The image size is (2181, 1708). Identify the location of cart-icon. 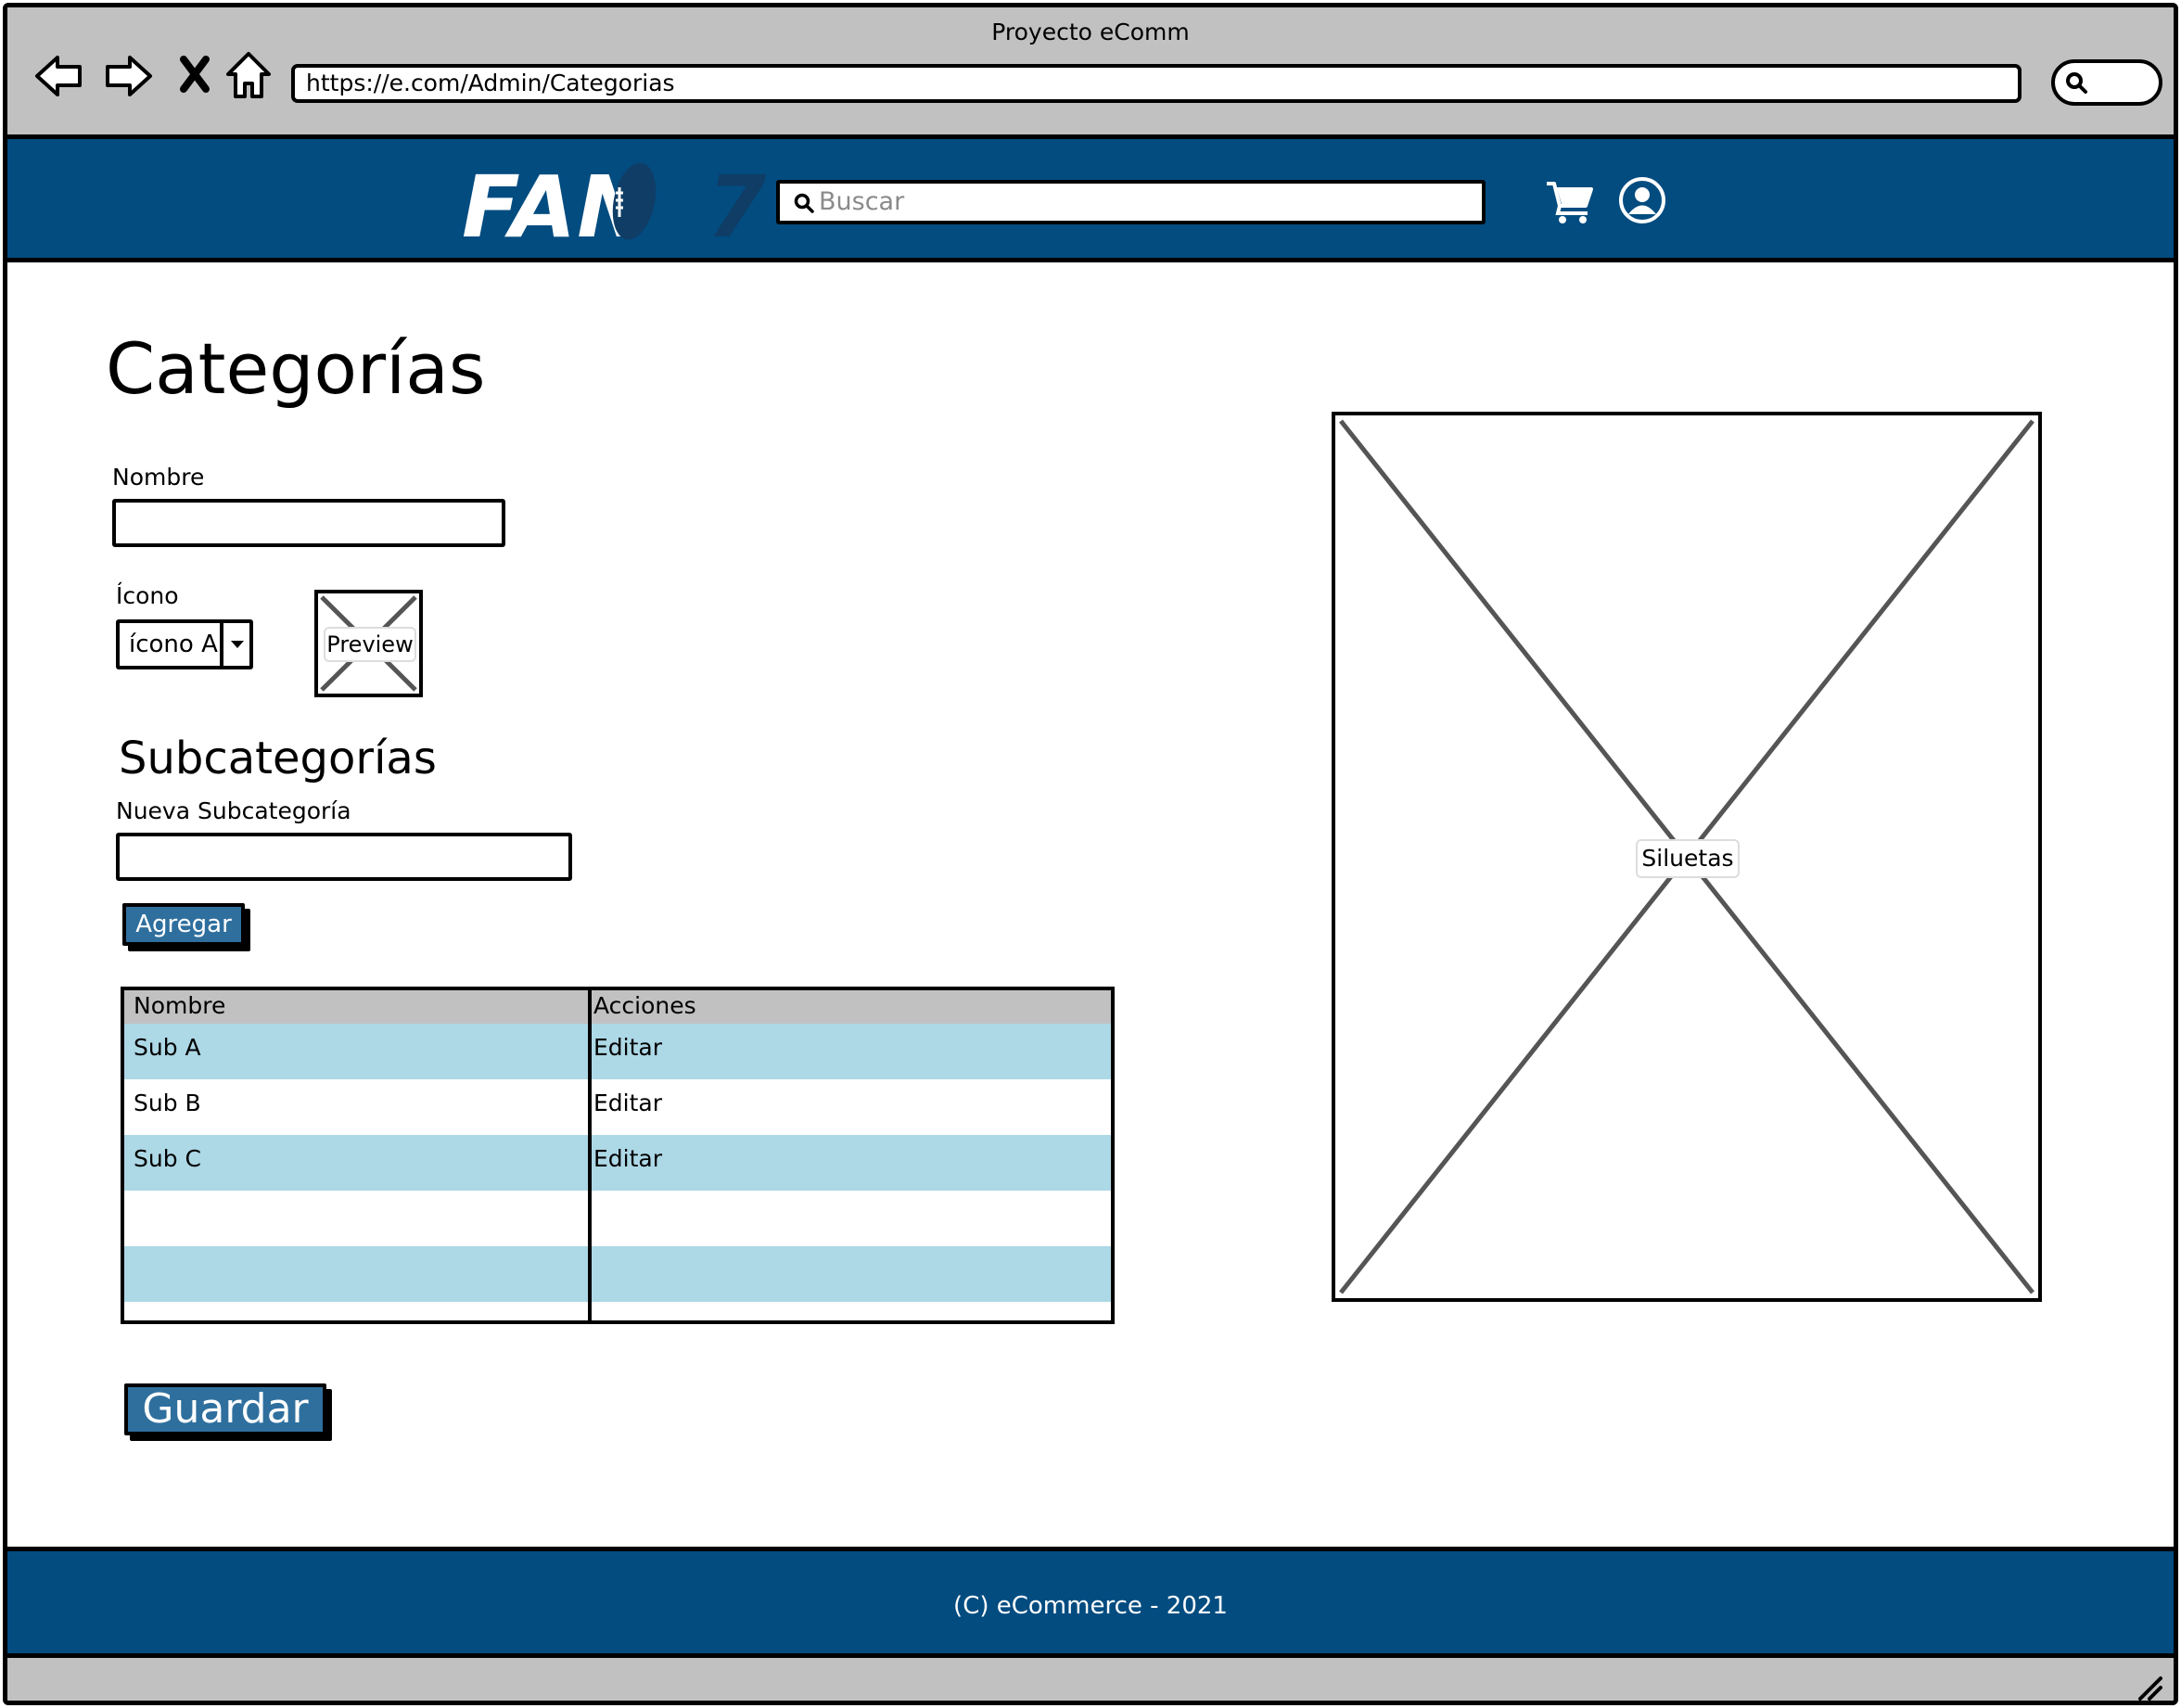
(1570, 201).